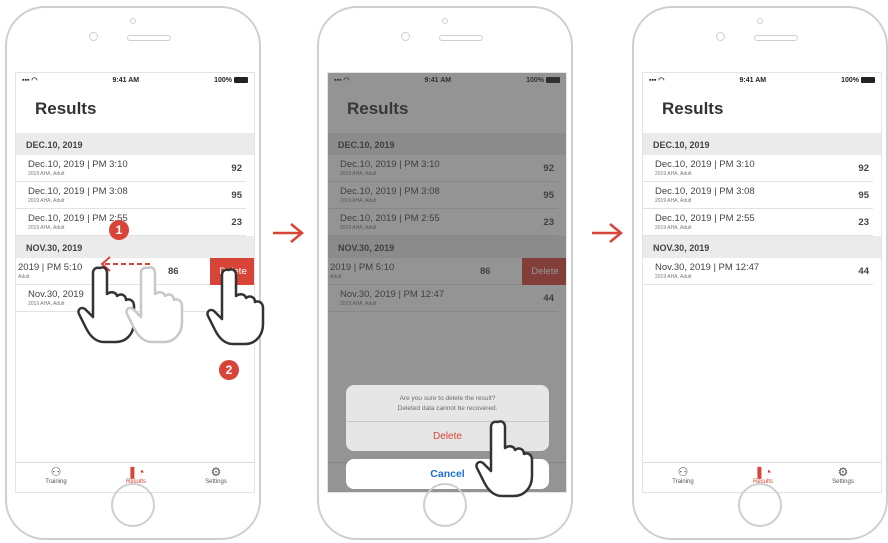 This screenshot has height=543, width=888. I want to click on hand-ghost-icon, so click(154, 305).